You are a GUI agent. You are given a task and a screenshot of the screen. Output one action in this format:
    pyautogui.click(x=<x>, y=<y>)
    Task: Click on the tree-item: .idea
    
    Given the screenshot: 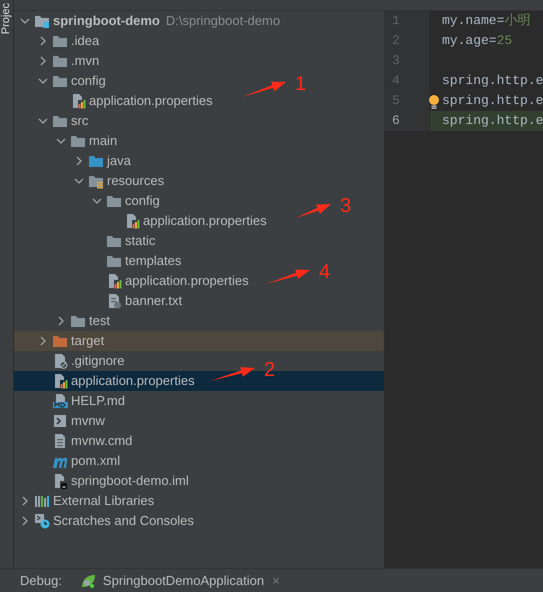 What is the action you would take?
    pyautogui.click(x=67, y=41)
    